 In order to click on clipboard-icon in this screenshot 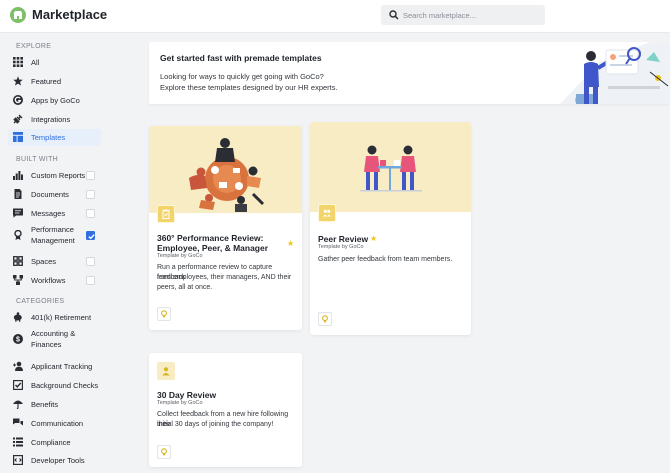, I will do `click(166, 214)`.